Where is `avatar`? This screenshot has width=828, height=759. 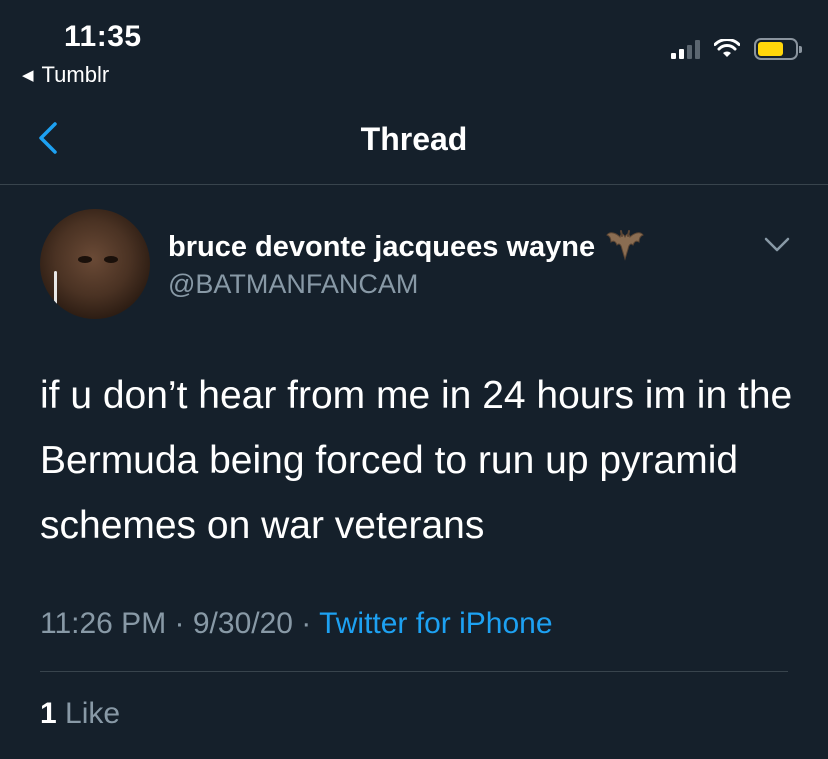 avatar is located at coordinates (95, 264).